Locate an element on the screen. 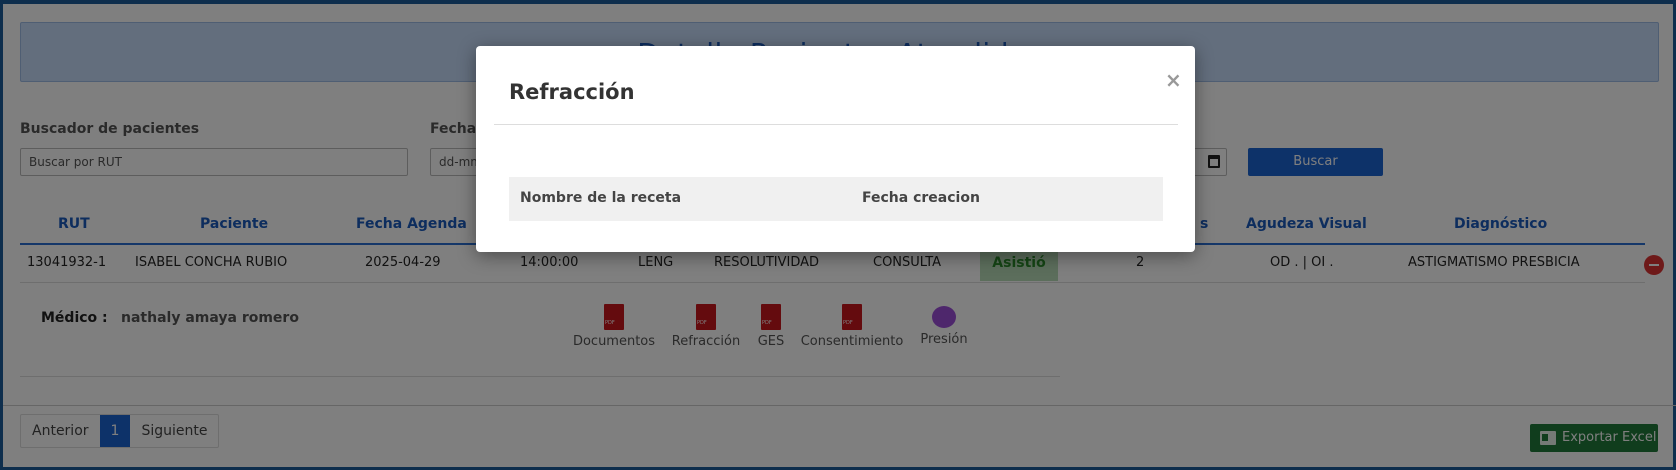  modal-divider is located at coordinates (836, 124).